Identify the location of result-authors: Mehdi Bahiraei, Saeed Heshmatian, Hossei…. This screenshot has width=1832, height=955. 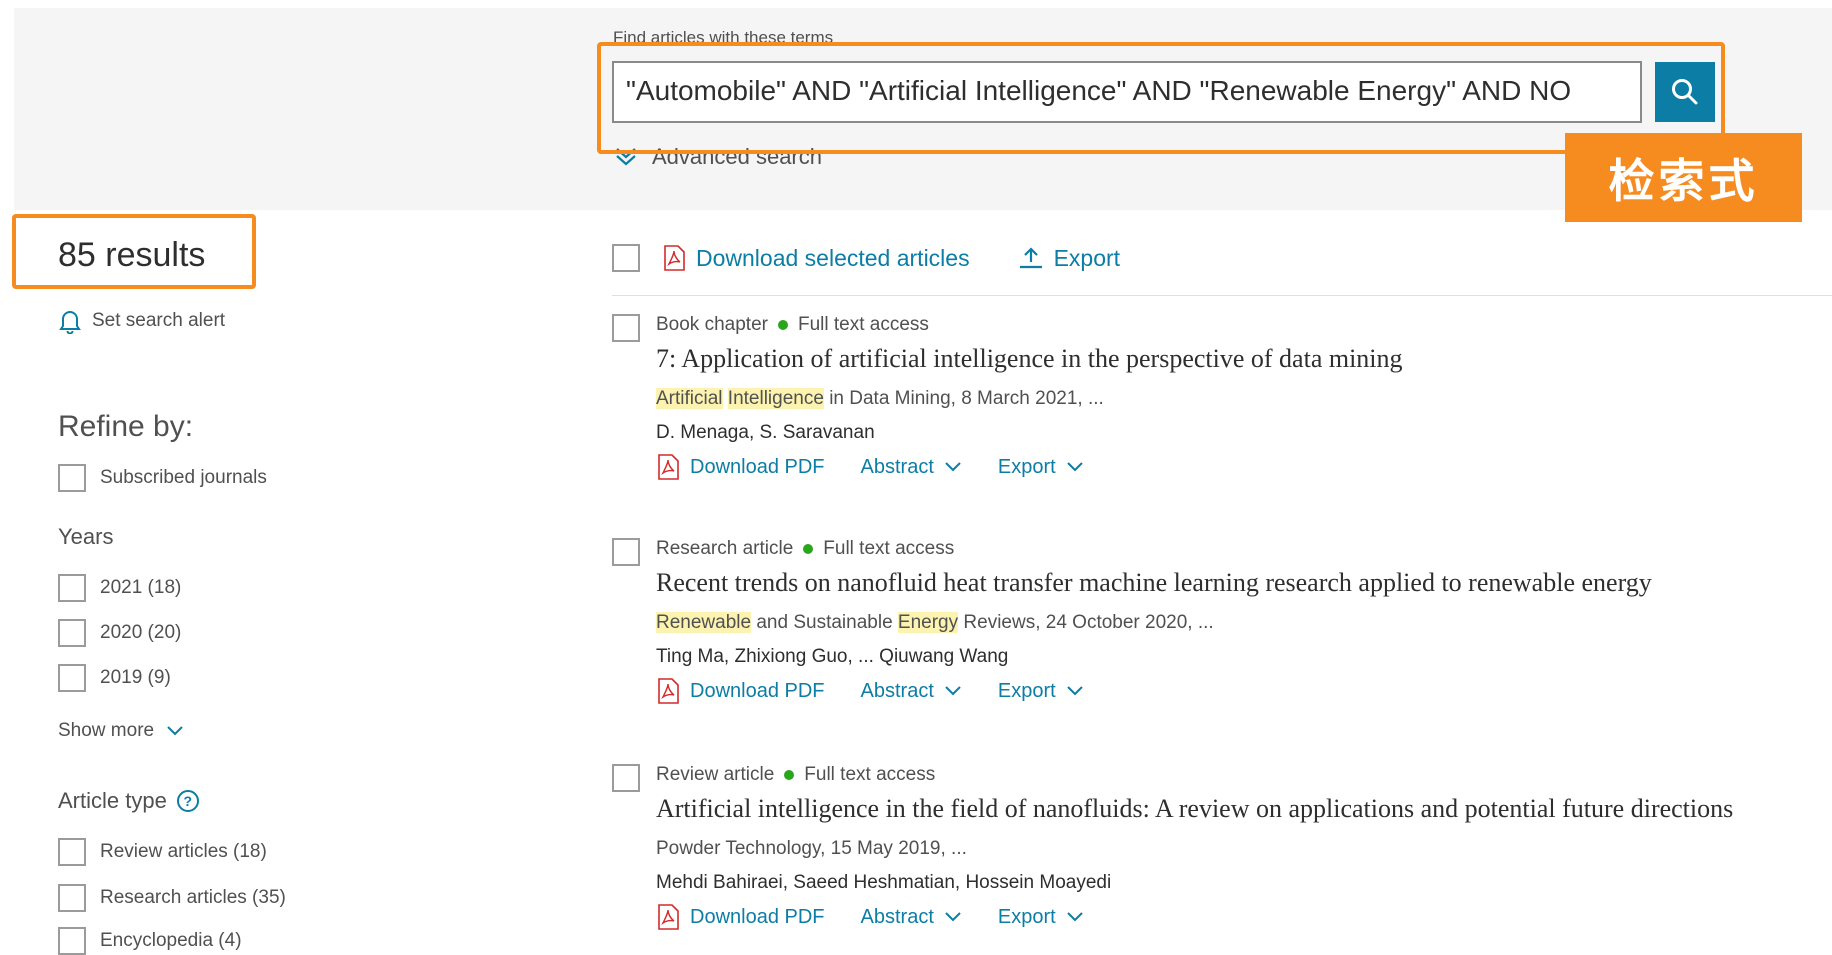
(884, 882).